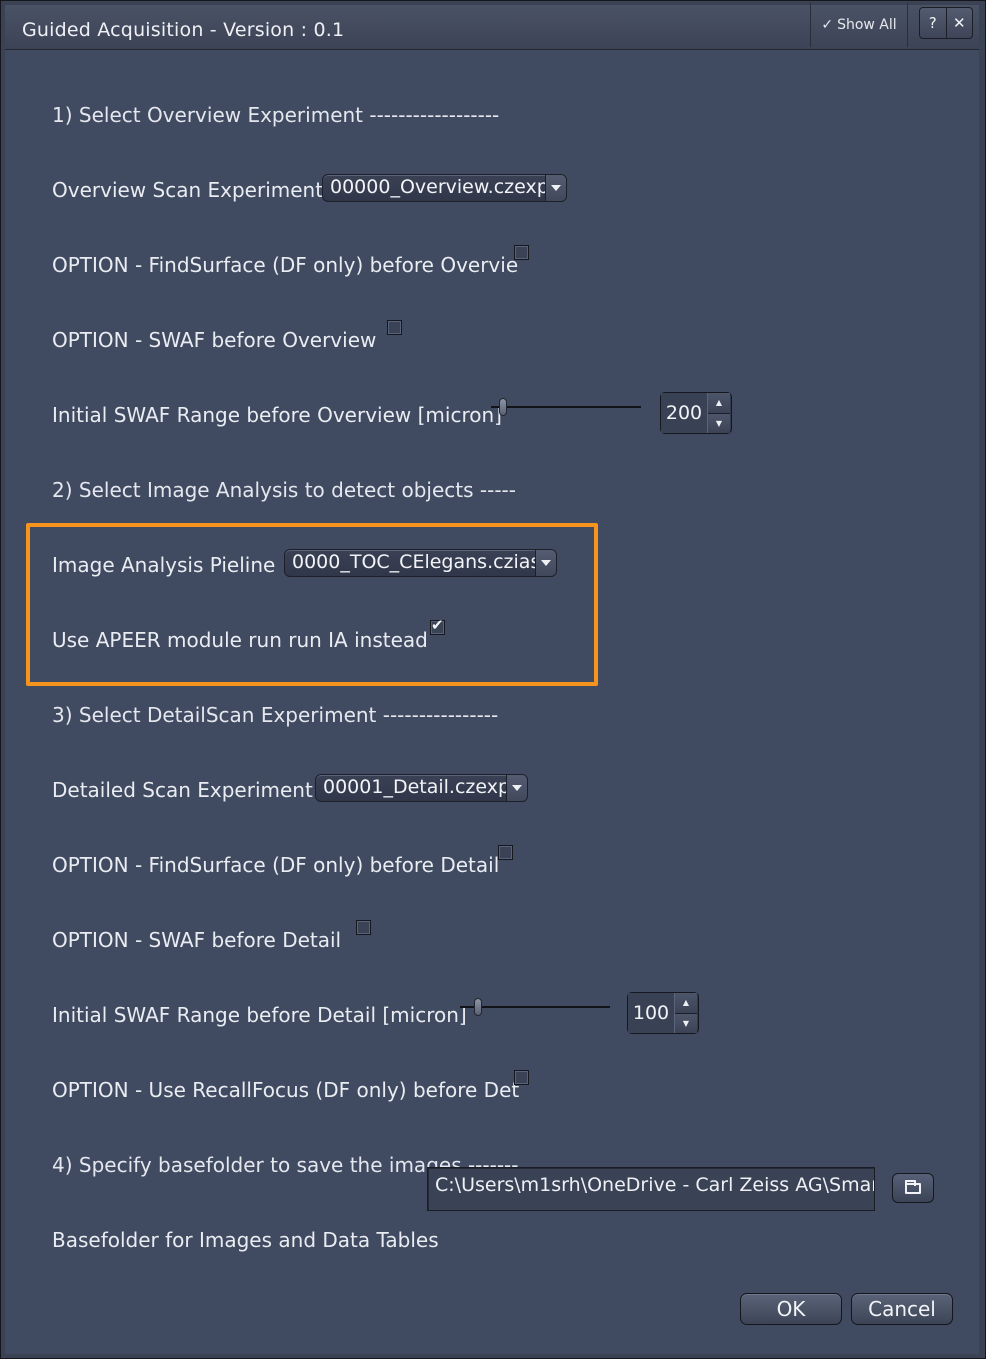 Image resolution: width=986 pixels, height=1359 pixels. I want to click on detail-experiment-label: Detailed Scan Experiment, so click(182, 790).